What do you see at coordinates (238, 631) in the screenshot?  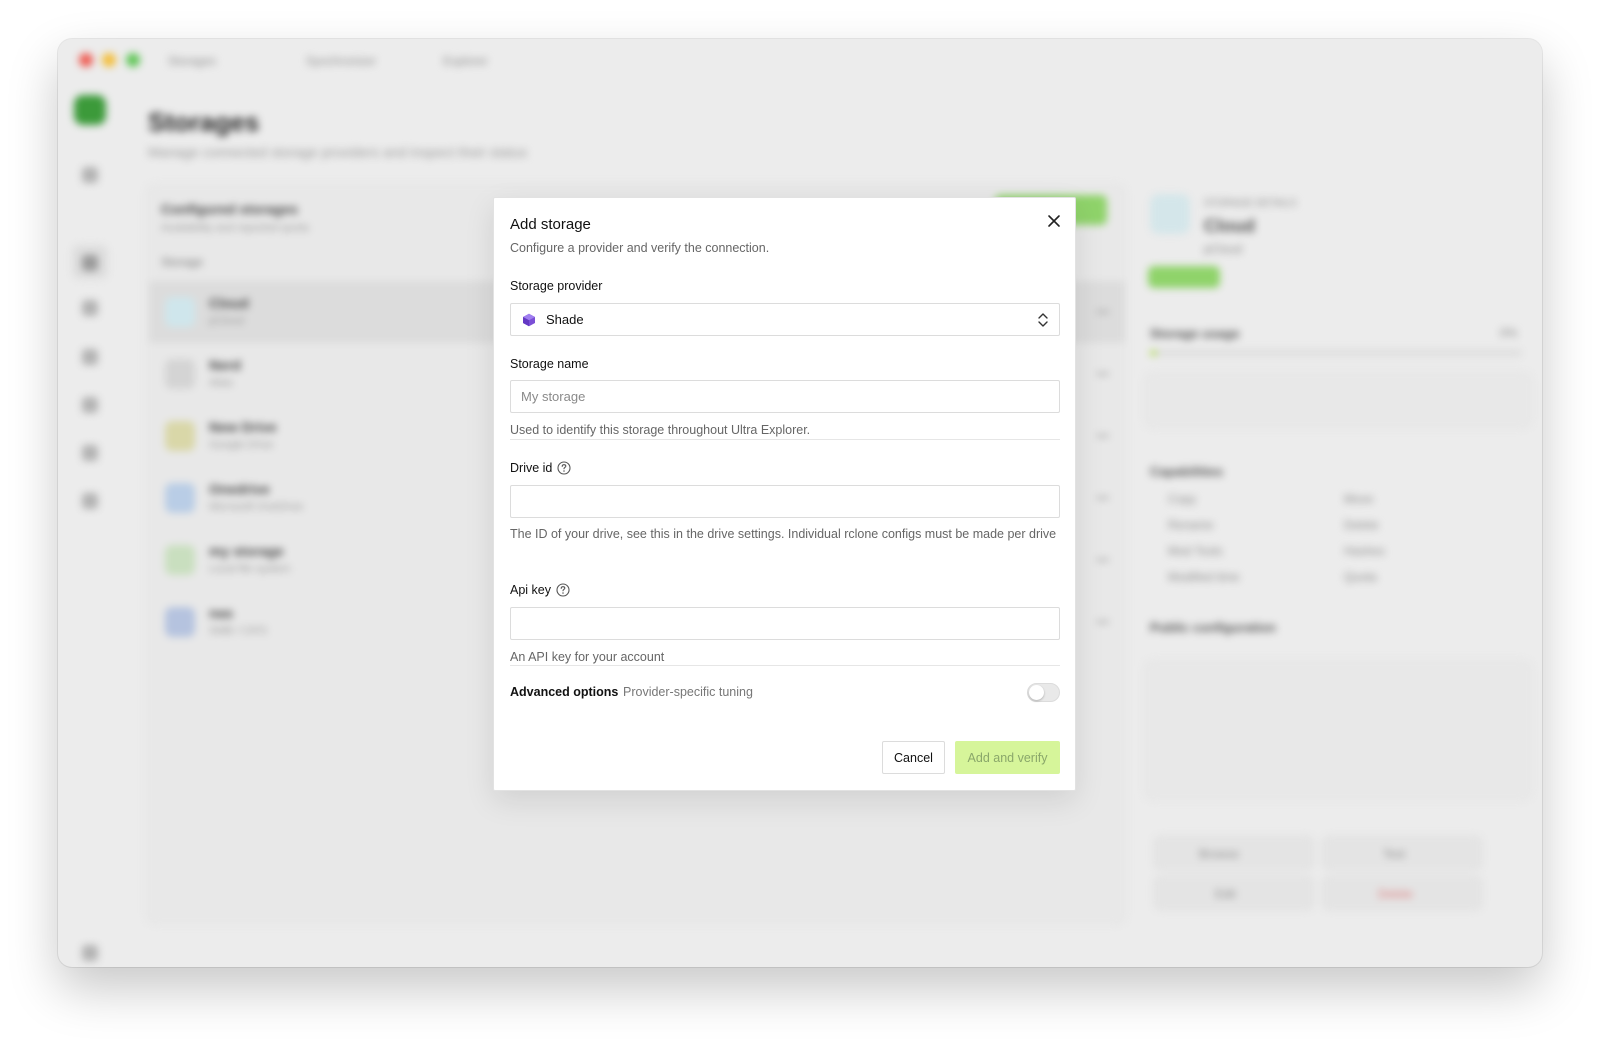 I see `row-provider: SMB / CIFS` at bounding box center [238, 631].